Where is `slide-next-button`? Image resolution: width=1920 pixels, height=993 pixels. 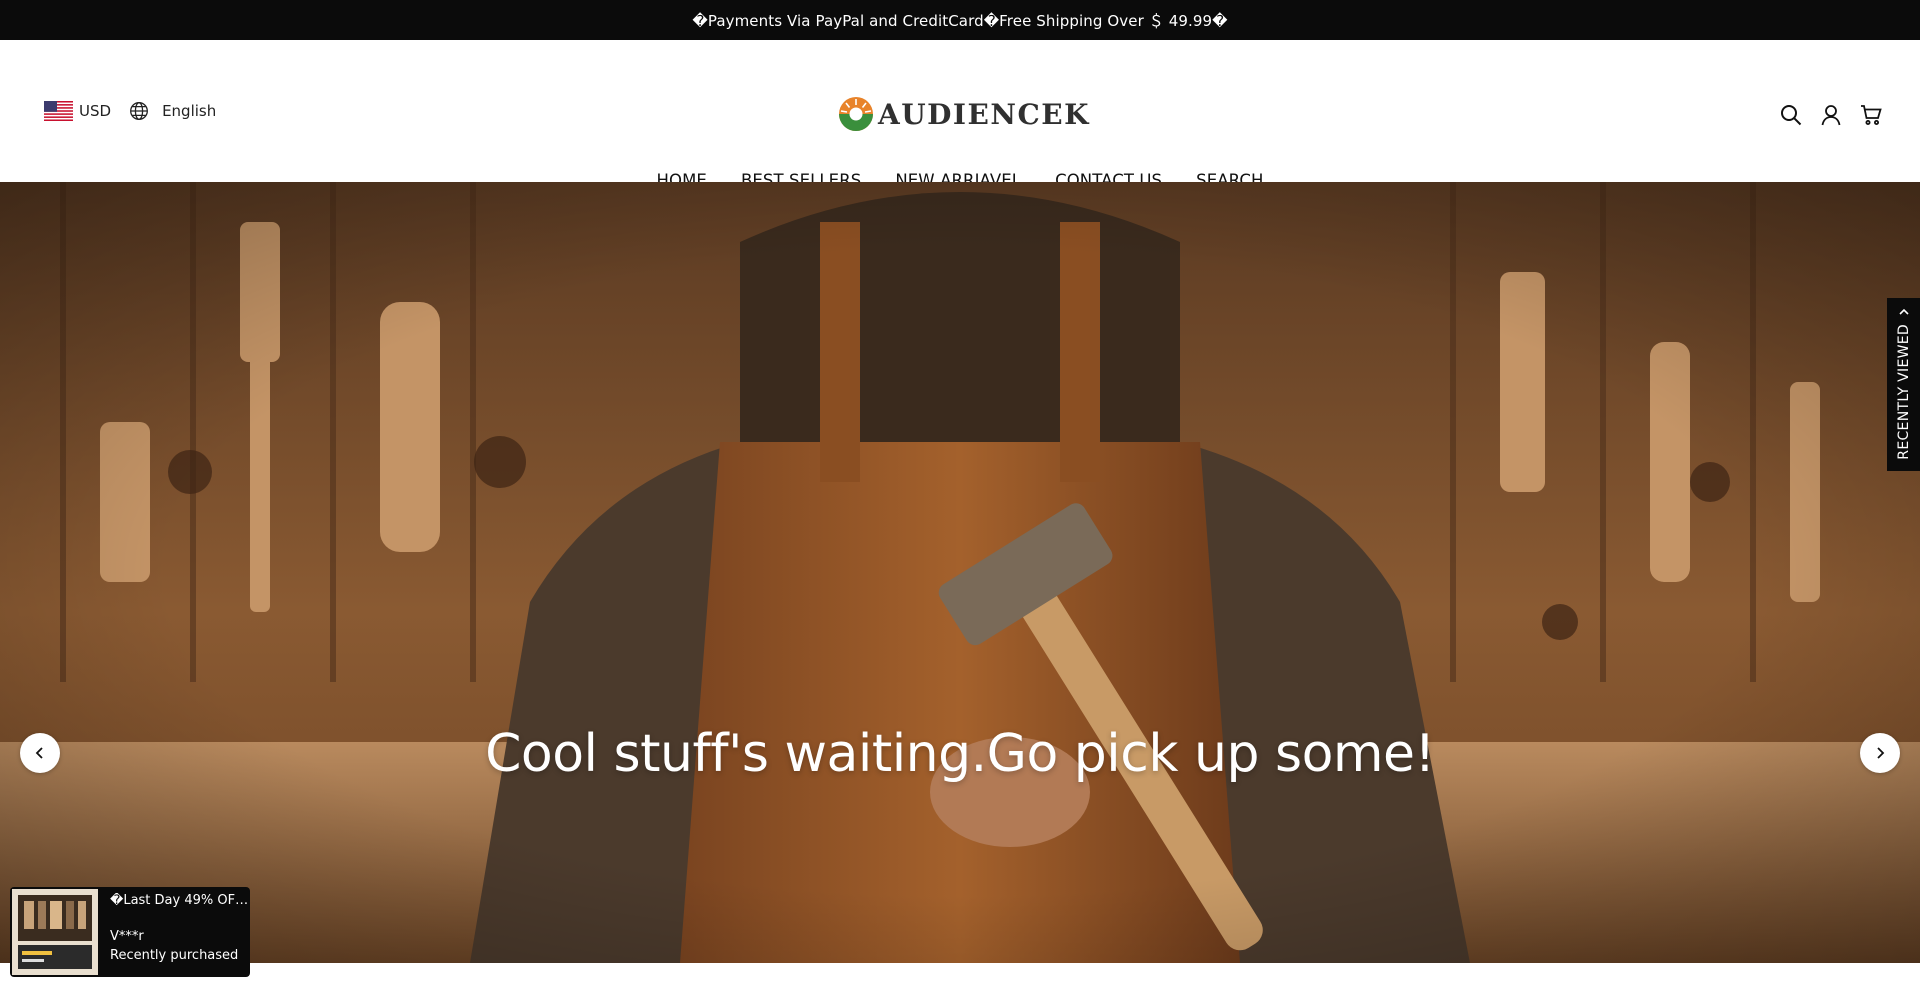
slide-next-button is located at coordinates (1880, 753).